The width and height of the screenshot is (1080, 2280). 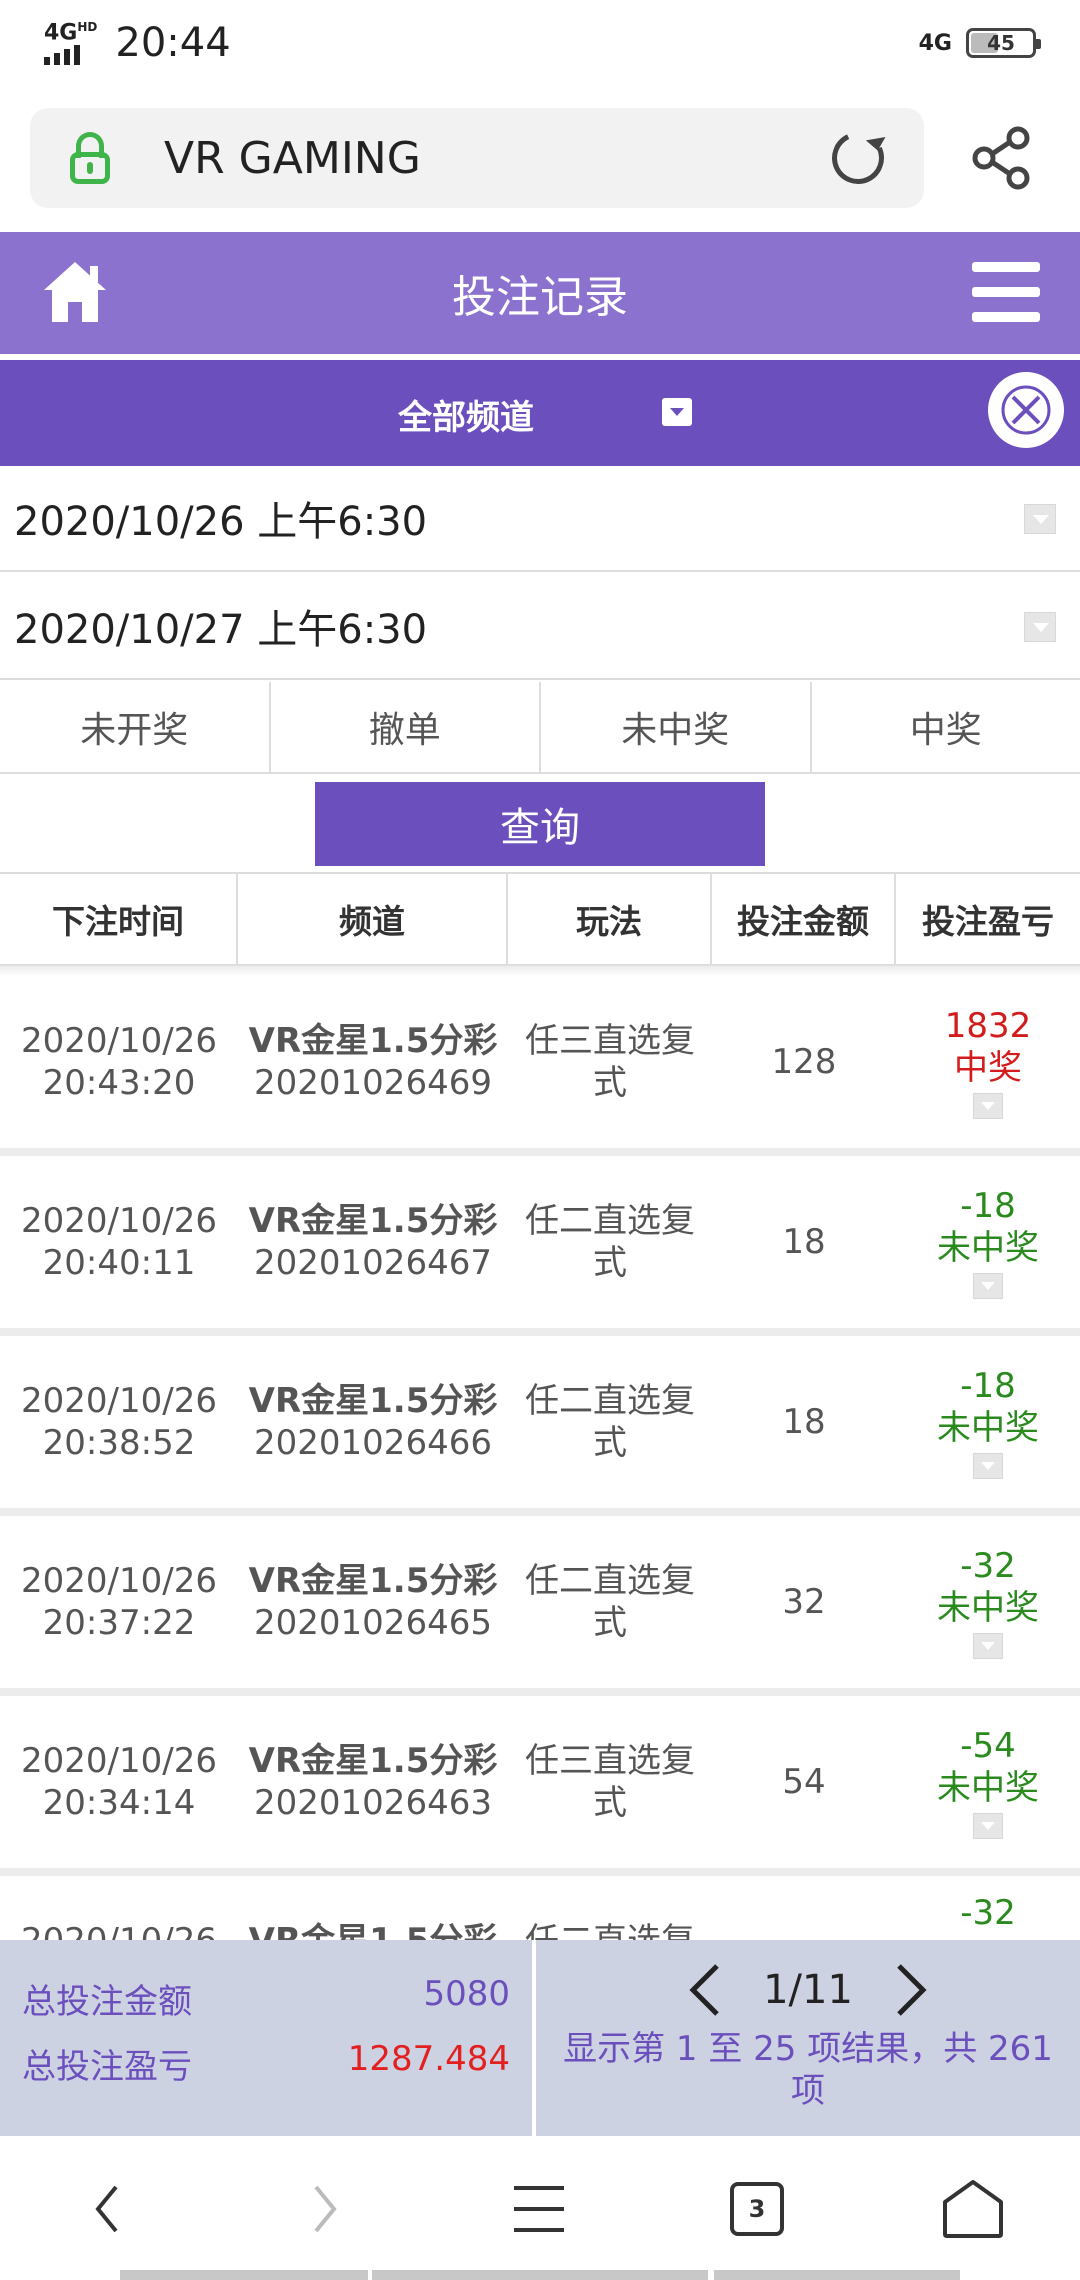 What do you see at coordinates (373, 1623) in the screenshot?
I see `issue-number: 20201026465` at bounding box center [373, 1623].